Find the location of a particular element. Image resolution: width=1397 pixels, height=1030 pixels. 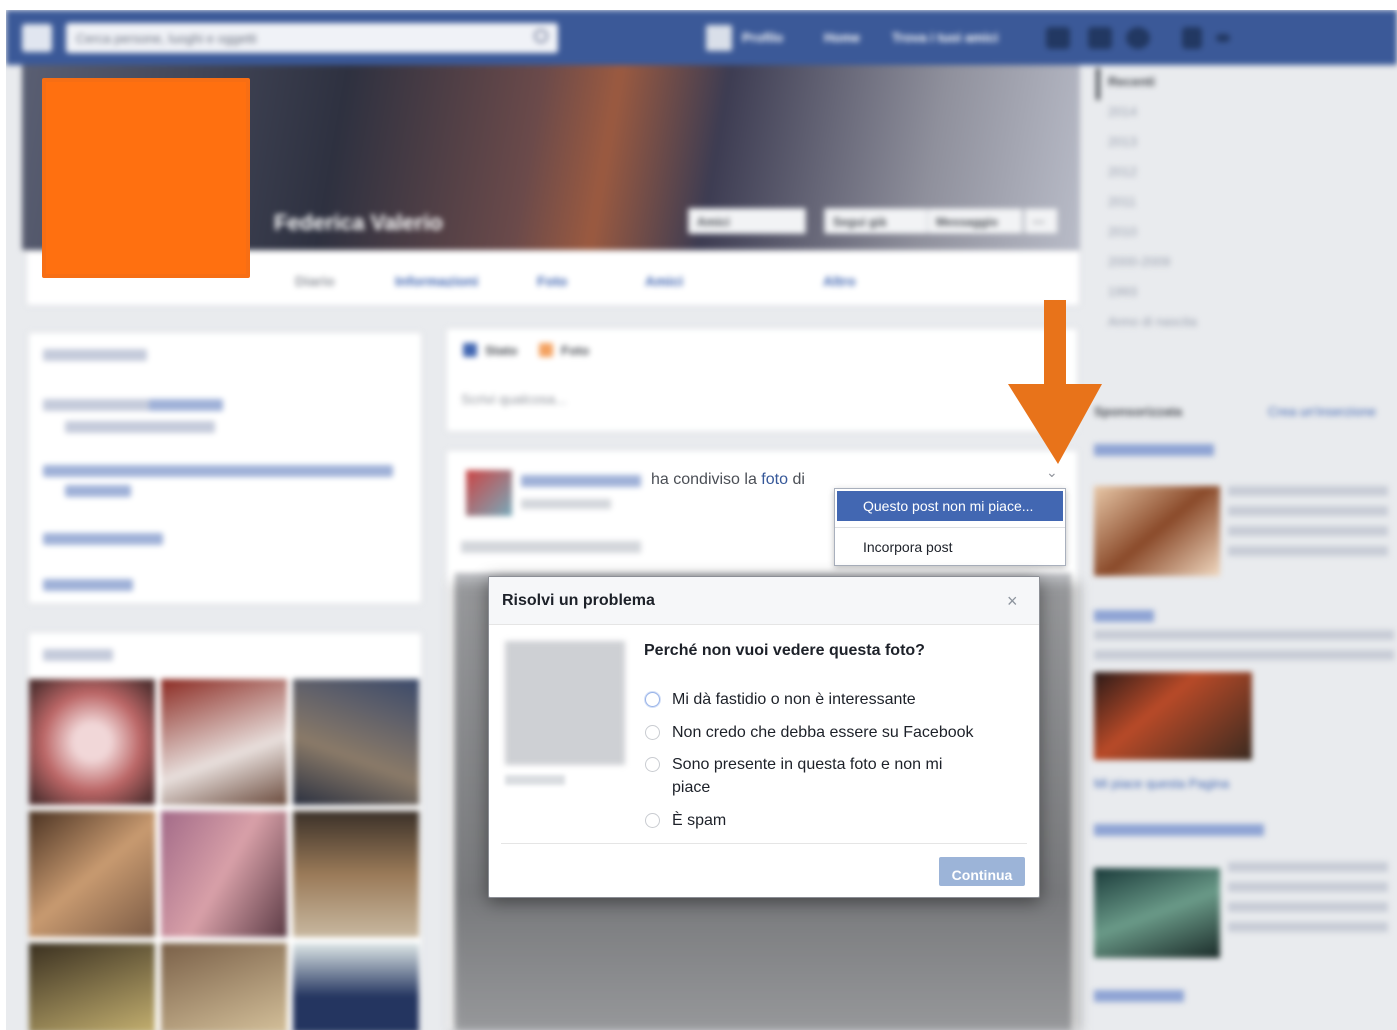

reason-label: È spam is located at coordinates (699, 820).